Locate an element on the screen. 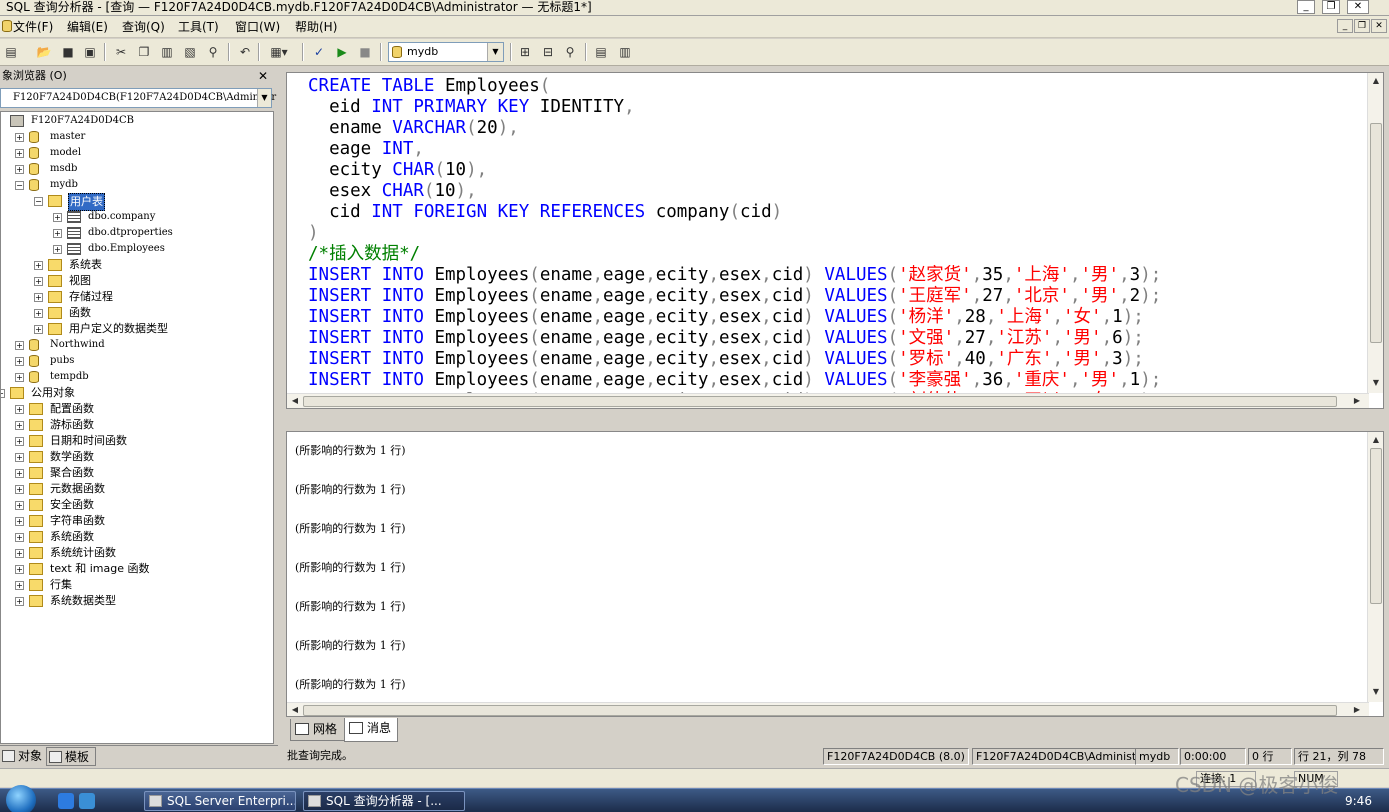  tree-node: + 安全函数 is located at coordinates (137, 505).